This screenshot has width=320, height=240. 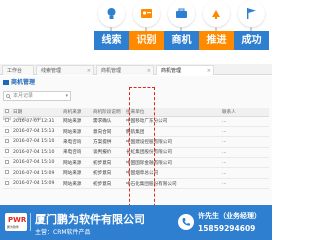 I want to click on tab-bar: 工作台 线索管理 × 商机管理 × 商机管理 ×, so click(x=136, y=69).